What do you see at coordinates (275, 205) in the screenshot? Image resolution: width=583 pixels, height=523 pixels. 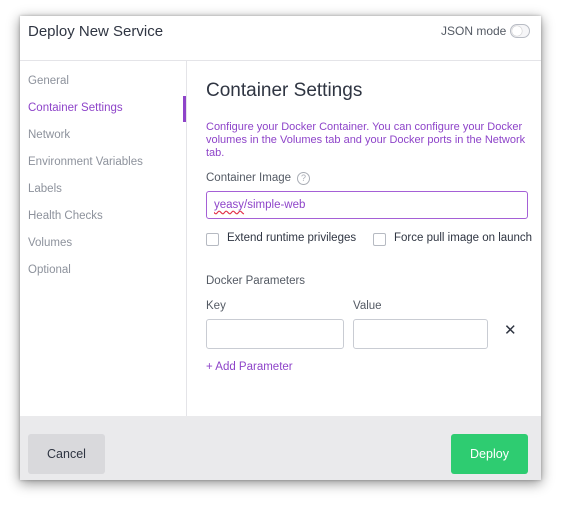 I see `image-name-text: /simple-web` at bounding box center [275, 205].